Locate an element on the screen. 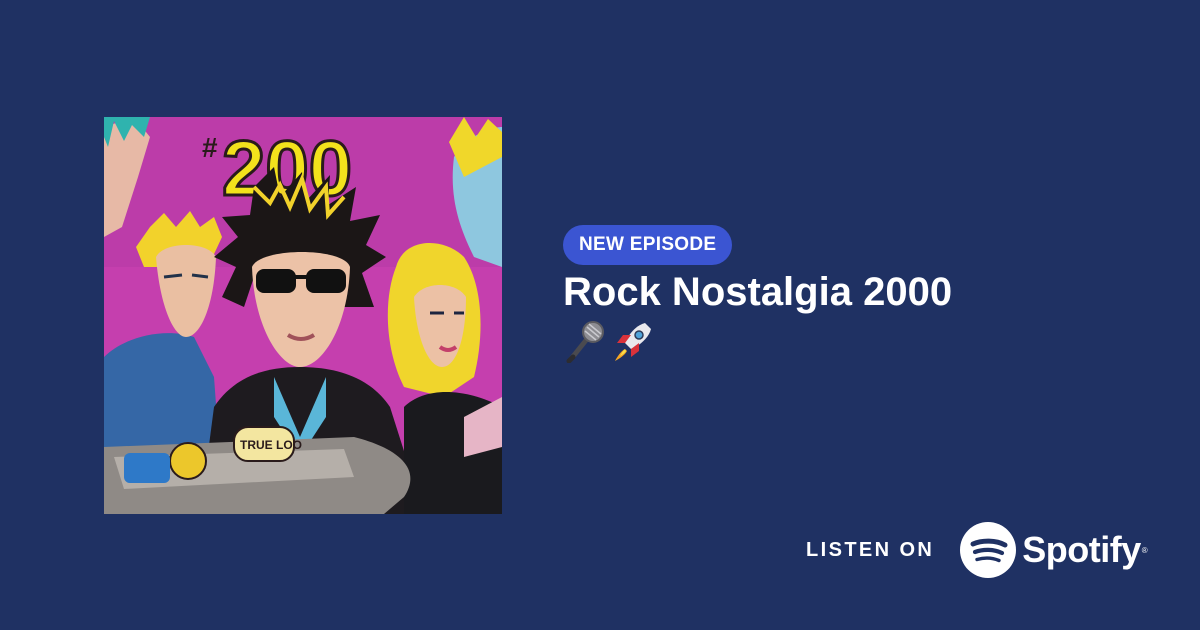 The height and width of the screenshot is (630, 1200). trademark-symbol: ® is located at coordinates (1144, 550).